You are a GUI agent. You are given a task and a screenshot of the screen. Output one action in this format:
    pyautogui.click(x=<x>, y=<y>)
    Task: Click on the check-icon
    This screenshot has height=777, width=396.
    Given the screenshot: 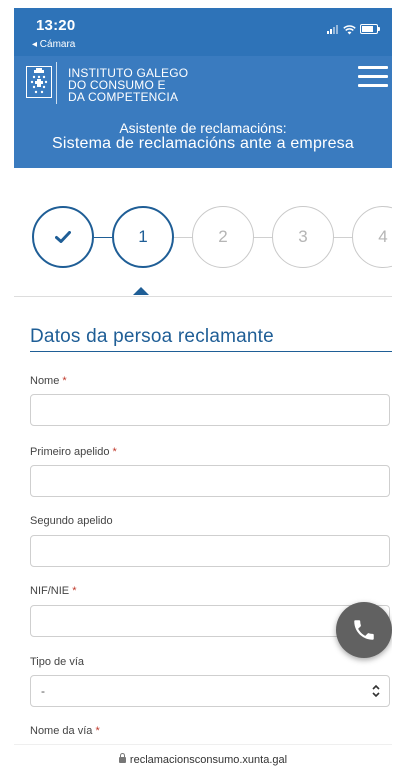 What is the action you would take?
    pyautogui.click(x=63, y=237)
    